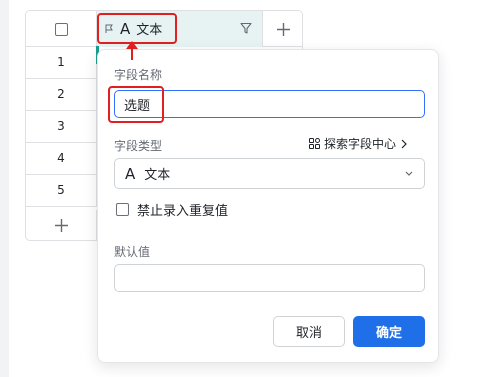 Image resolution: width=485 pixels, height=377 pixels. Describe the element at coordinates (122, 209) in the screenshot. I see `forbid-duplicate-checkbox` at that location.